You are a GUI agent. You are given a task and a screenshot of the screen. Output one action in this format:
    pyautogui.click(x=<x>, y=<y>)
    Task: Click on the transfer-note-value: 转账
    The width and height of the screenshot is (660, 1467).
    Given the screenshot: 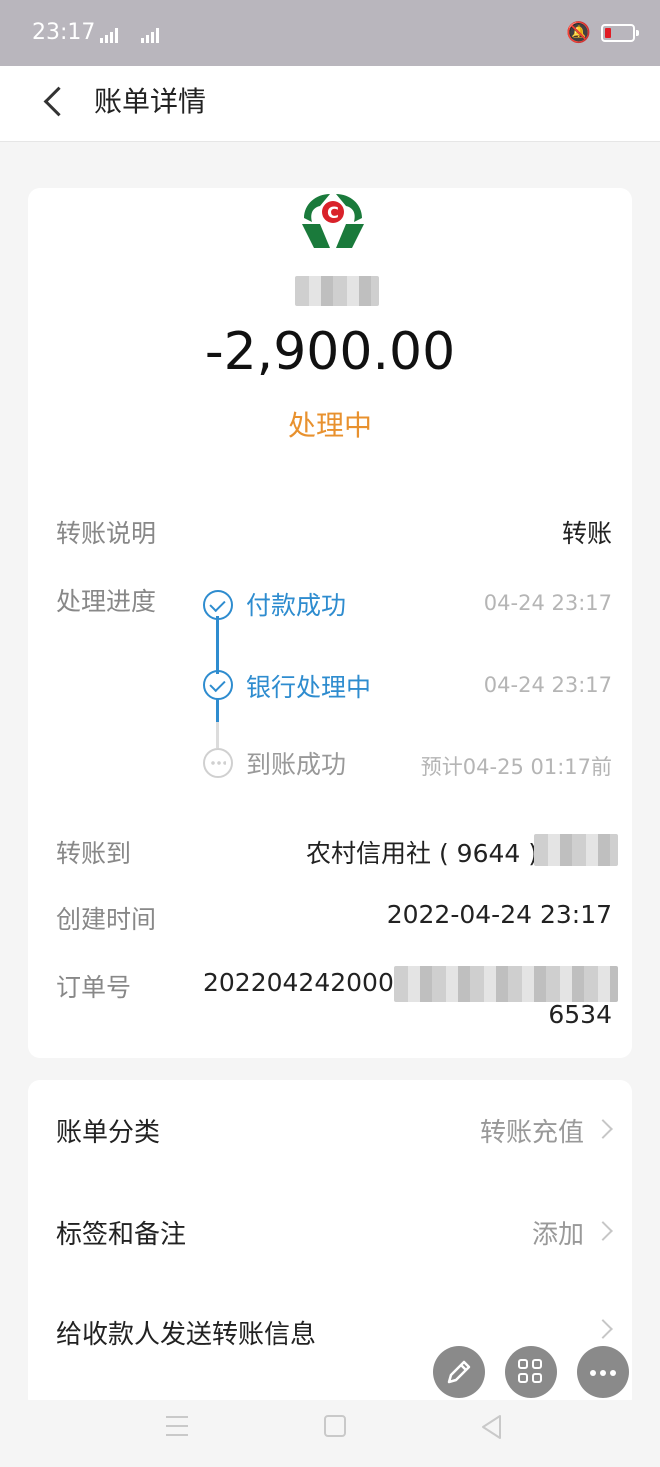 What is the action you would take?
    pyautogui.click(x=586, y=533)
    